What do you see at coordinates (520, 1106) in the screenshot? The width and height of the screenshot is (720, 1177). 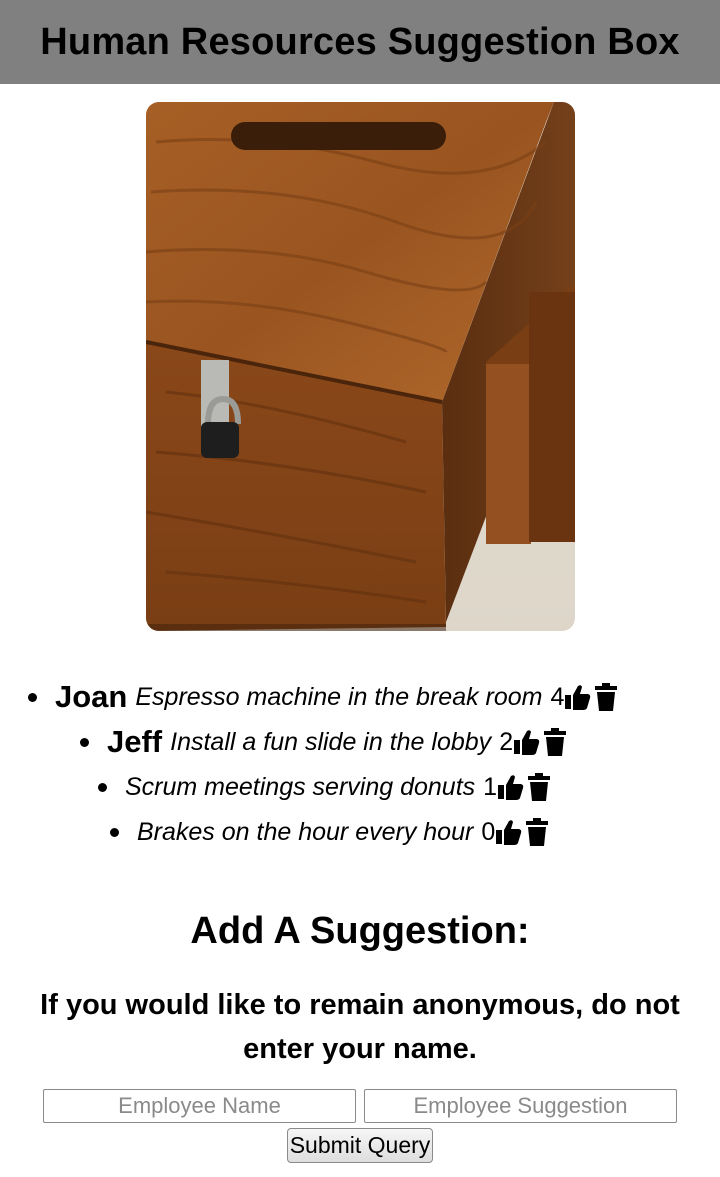 I see `employee-suggestion-input` at bounding box center [520, 1106].